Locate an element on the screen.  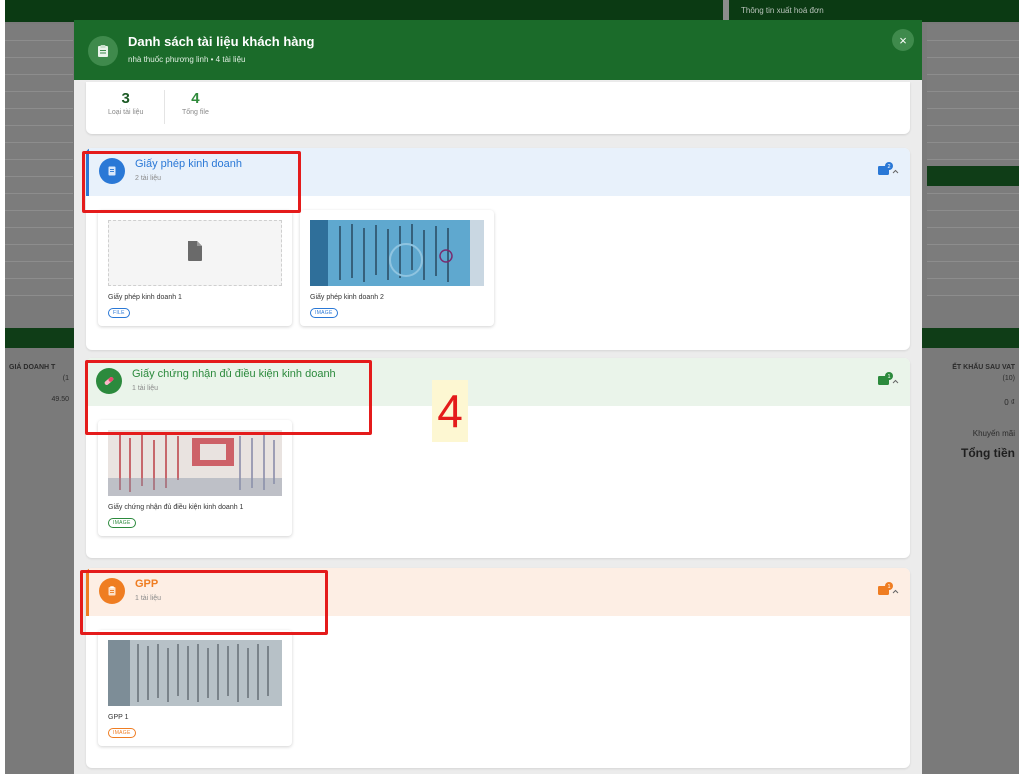
background-right-band is located at coordinates (973, 176).